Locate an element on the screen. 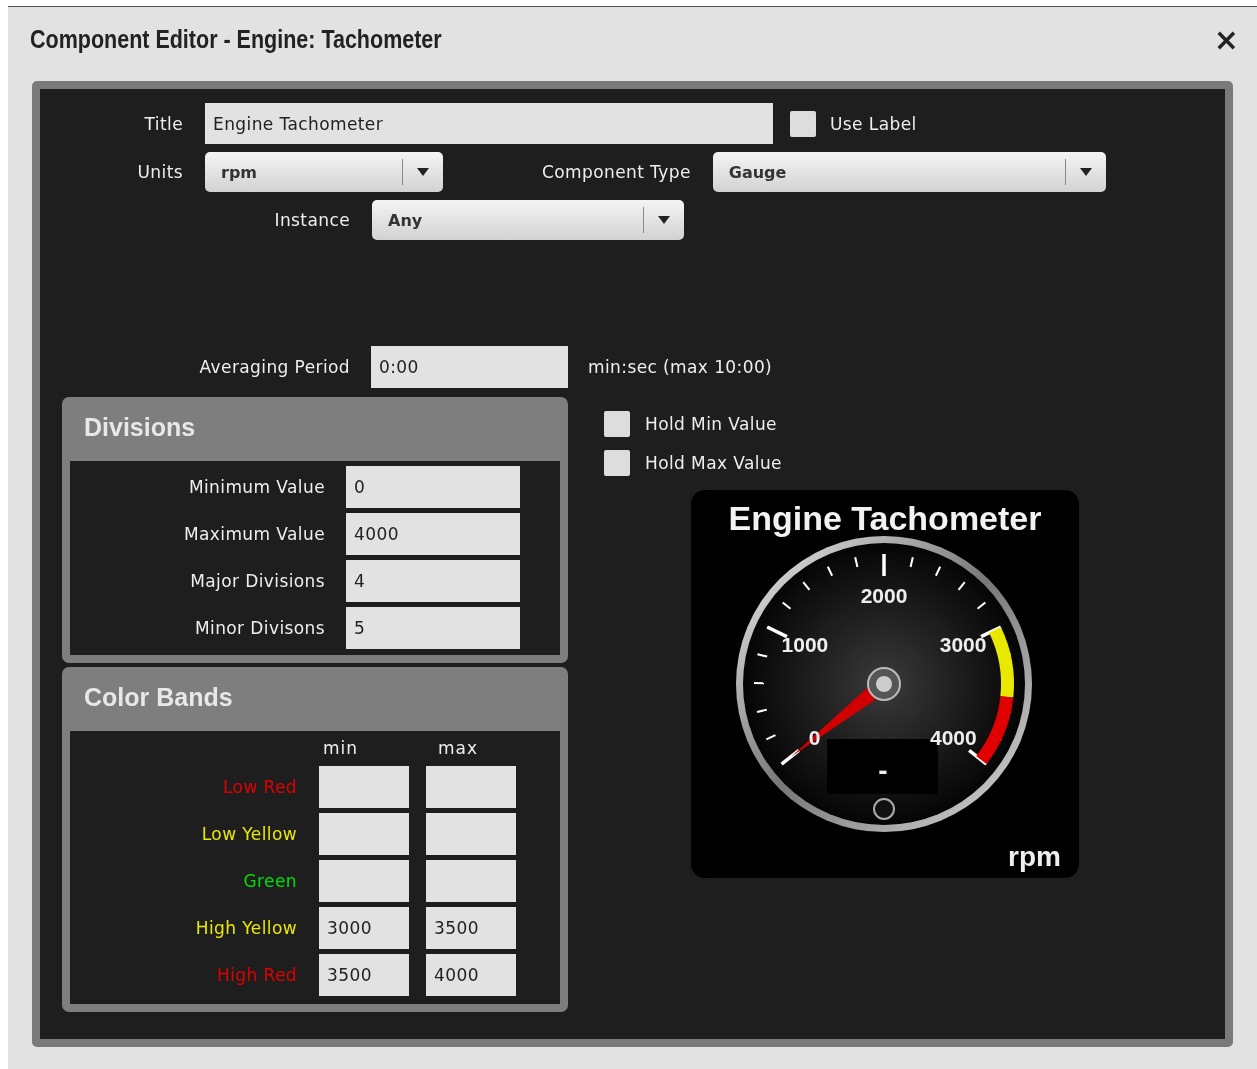 The image size is (1257, 1069). checkbox-label: Use Label is located at coordinates (873, 123).